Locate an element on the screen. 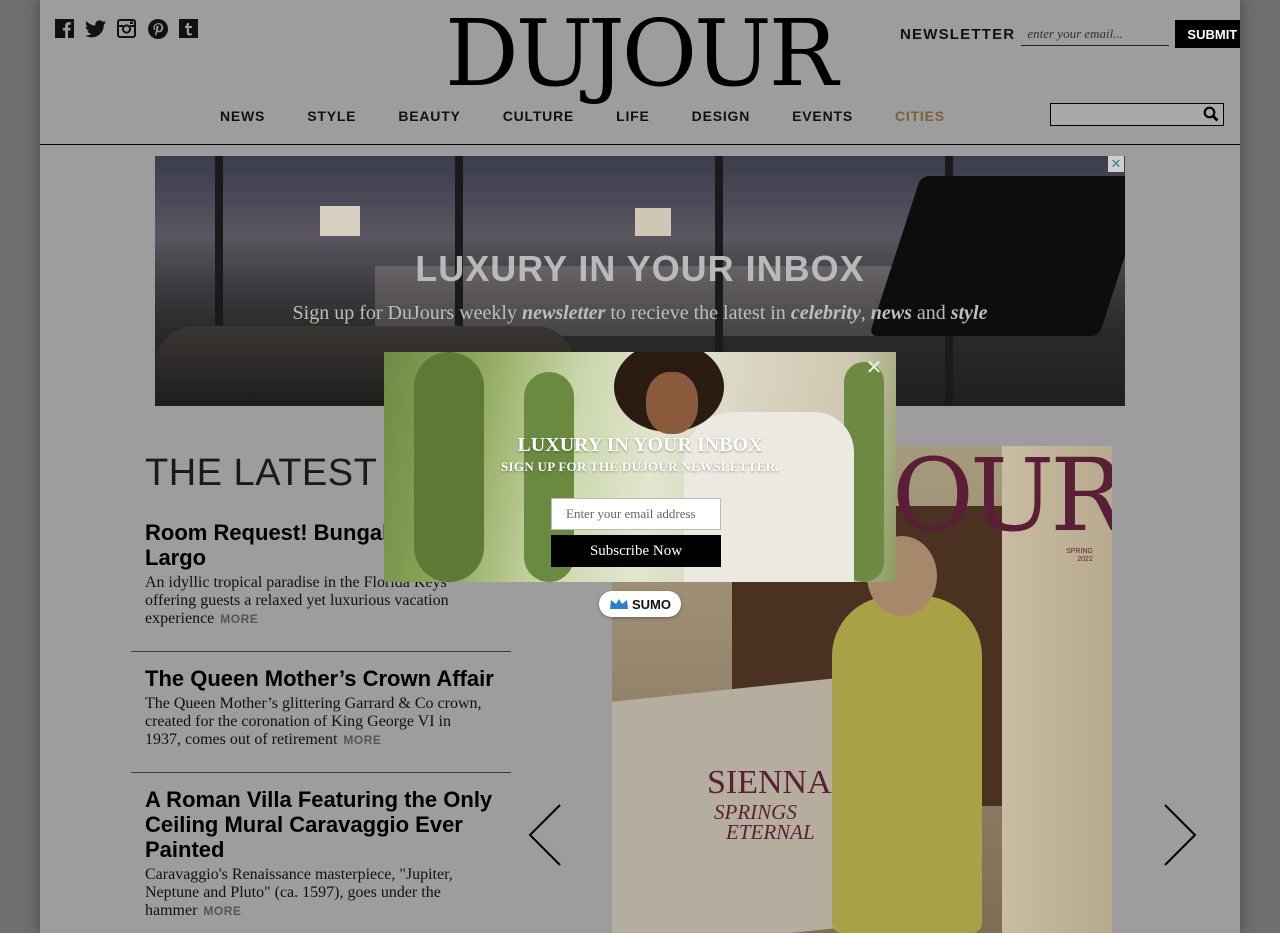 This screenshot has height=933, width=1280. banner-sub-celebrity: celebrity is located at coordinates (825, 313).